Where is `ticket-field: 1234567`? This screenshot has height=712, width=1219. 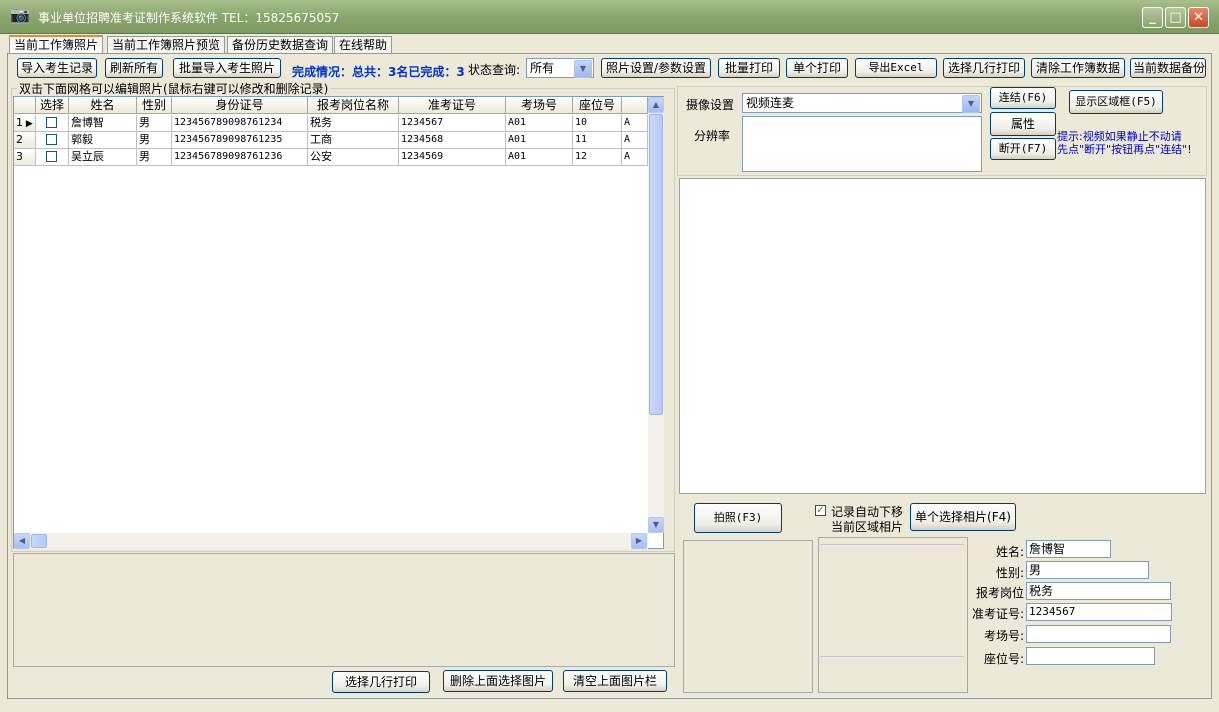
ticket-field: 1234567 is located at coordinates (1099, 612).